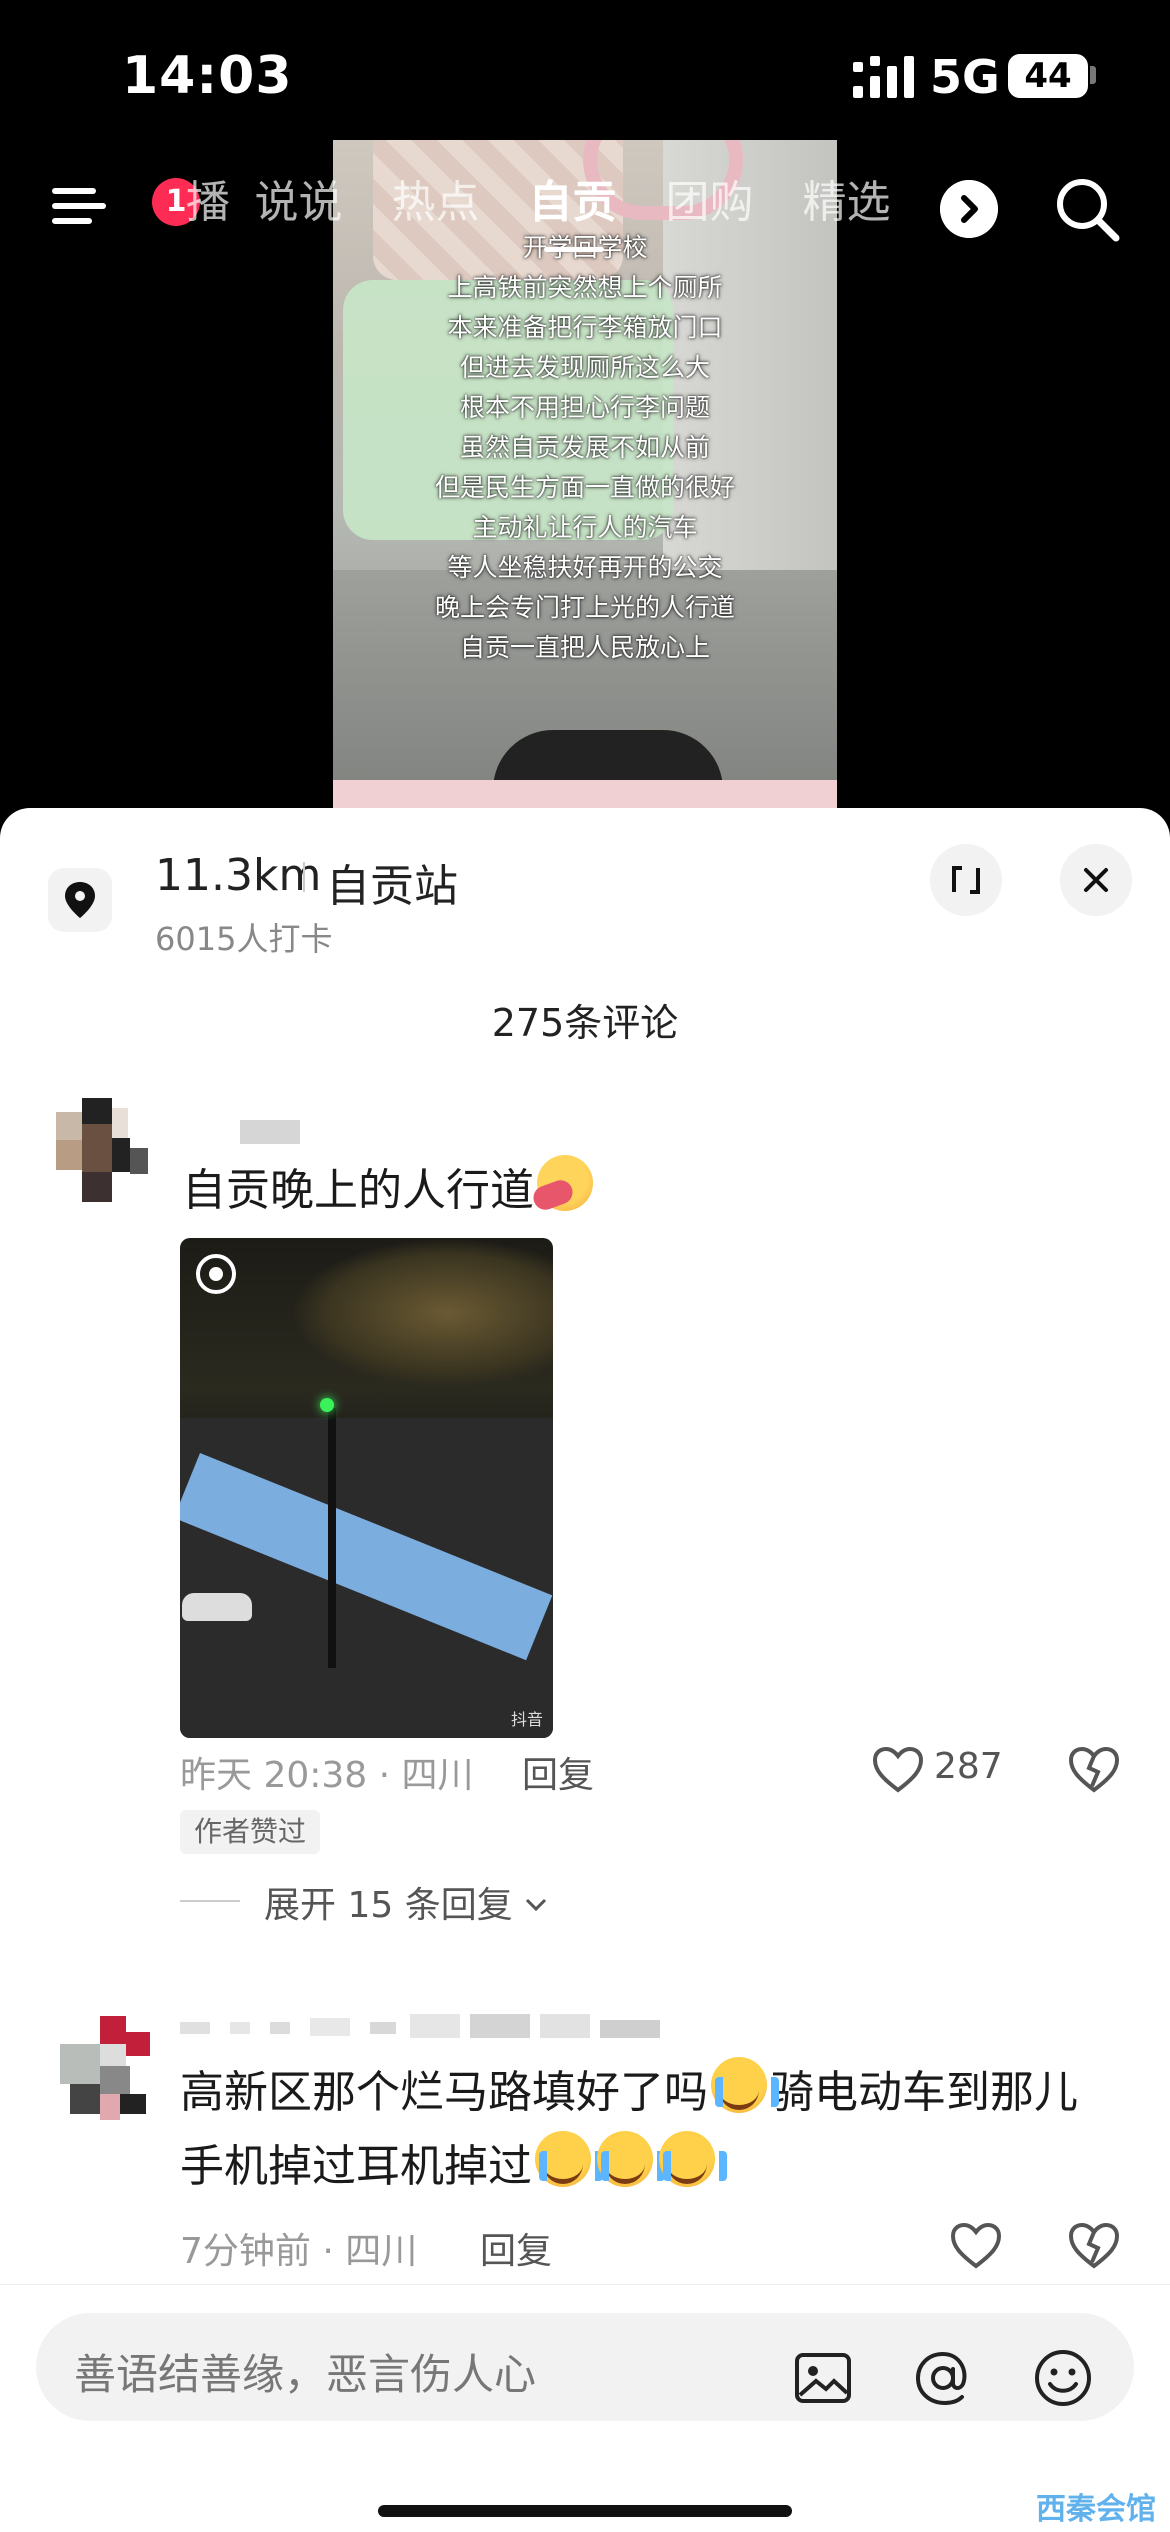 The width and height of the screenshot is (1170, 2532). I want to click on caption-line: 虽然自贡发展不如从前, so click(584, 447).